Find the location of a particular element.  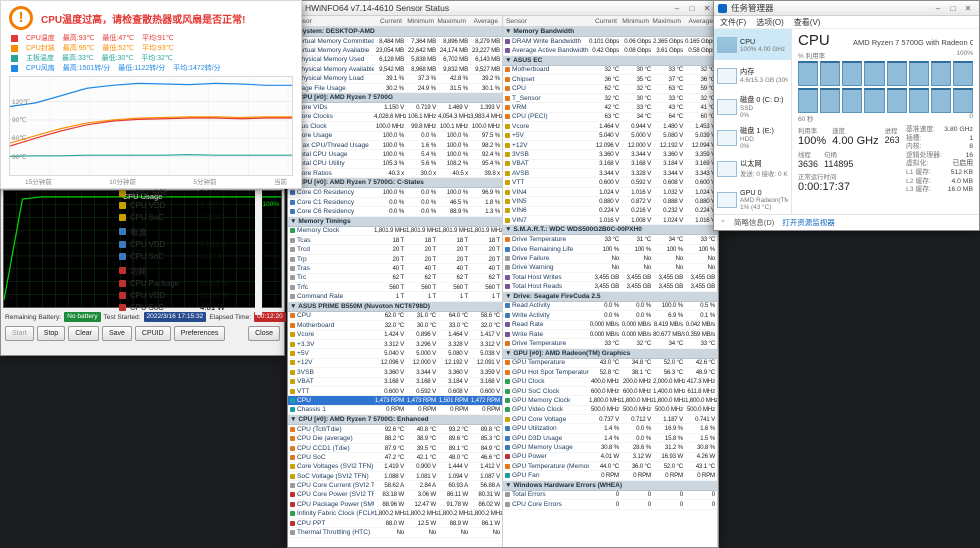

sensor-group-header: ▼ CPU [#0]: AMD Ryzen 7 5700G: C-States is located at coordinates (395, 183).